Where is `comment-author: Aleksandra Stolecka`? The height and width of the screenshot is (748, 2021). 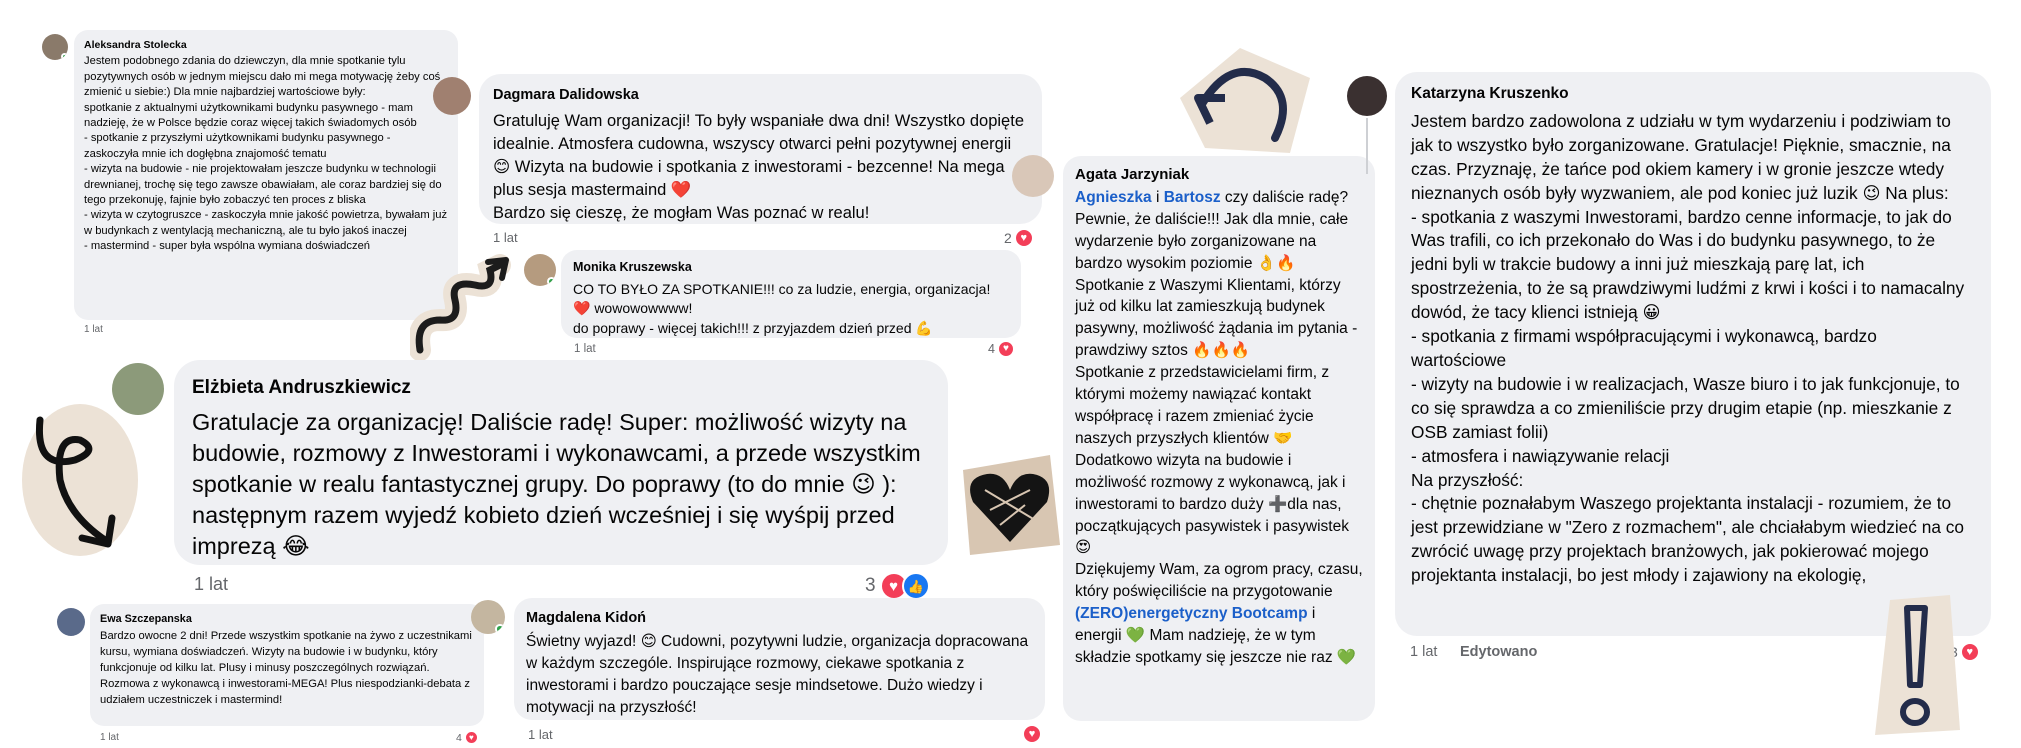 comment-author: Aleksandra Stolecka is located at coordinates (266, 45).